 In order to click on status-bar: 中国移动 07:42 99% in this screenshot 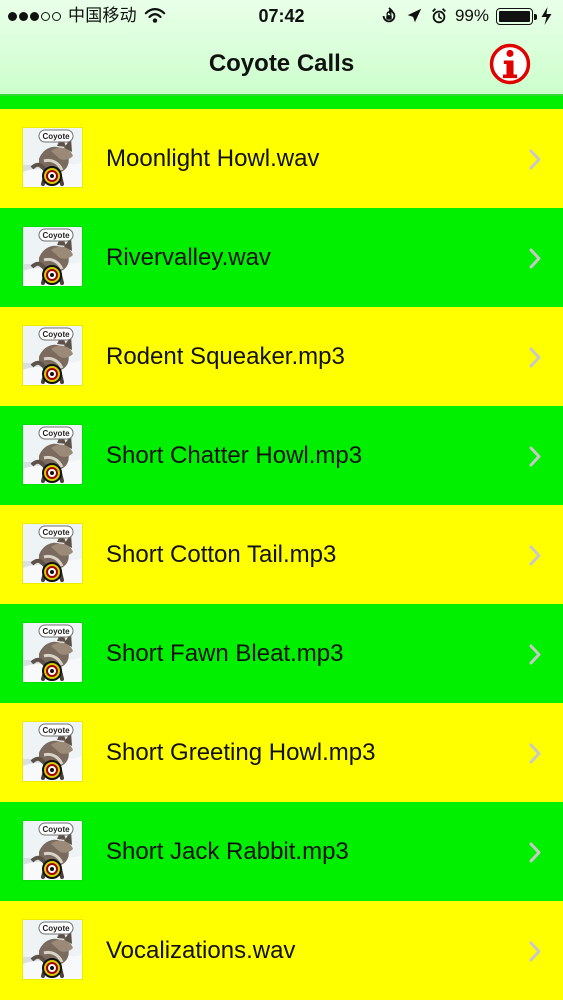, I will do `click(281, 16)`.